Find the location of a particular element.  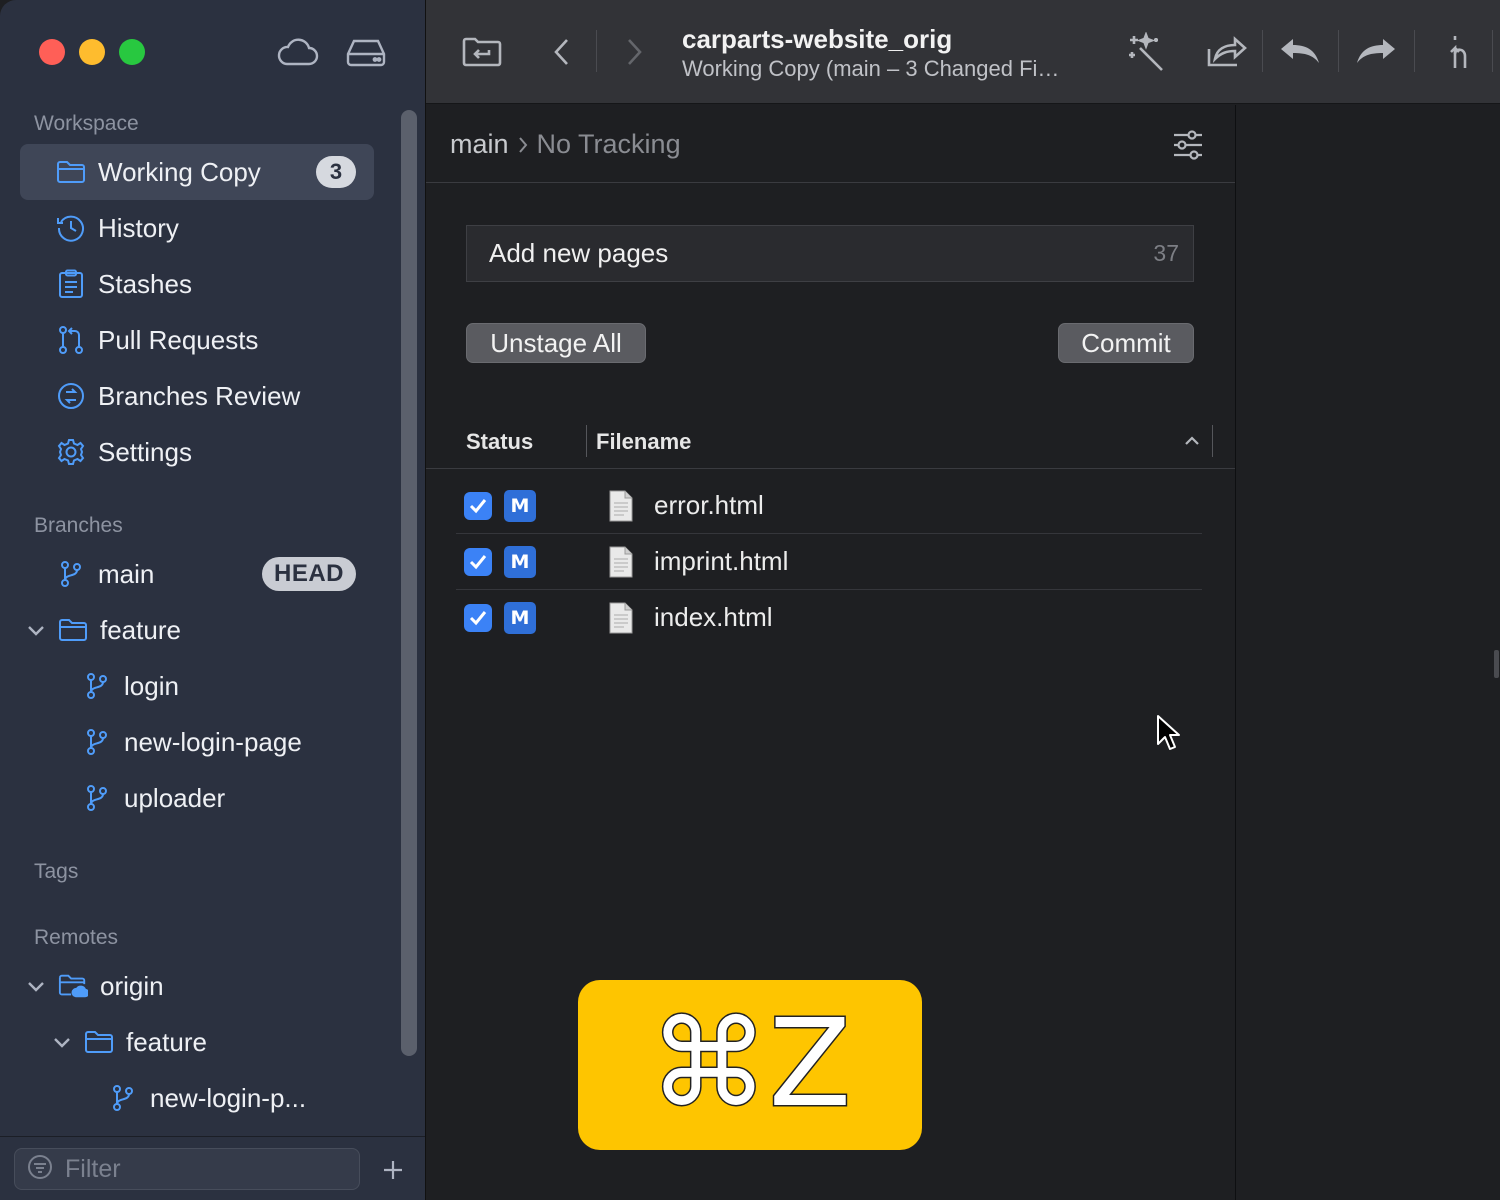

sidebar-item-remote-origin: origin is located at coordinates (197, 986).